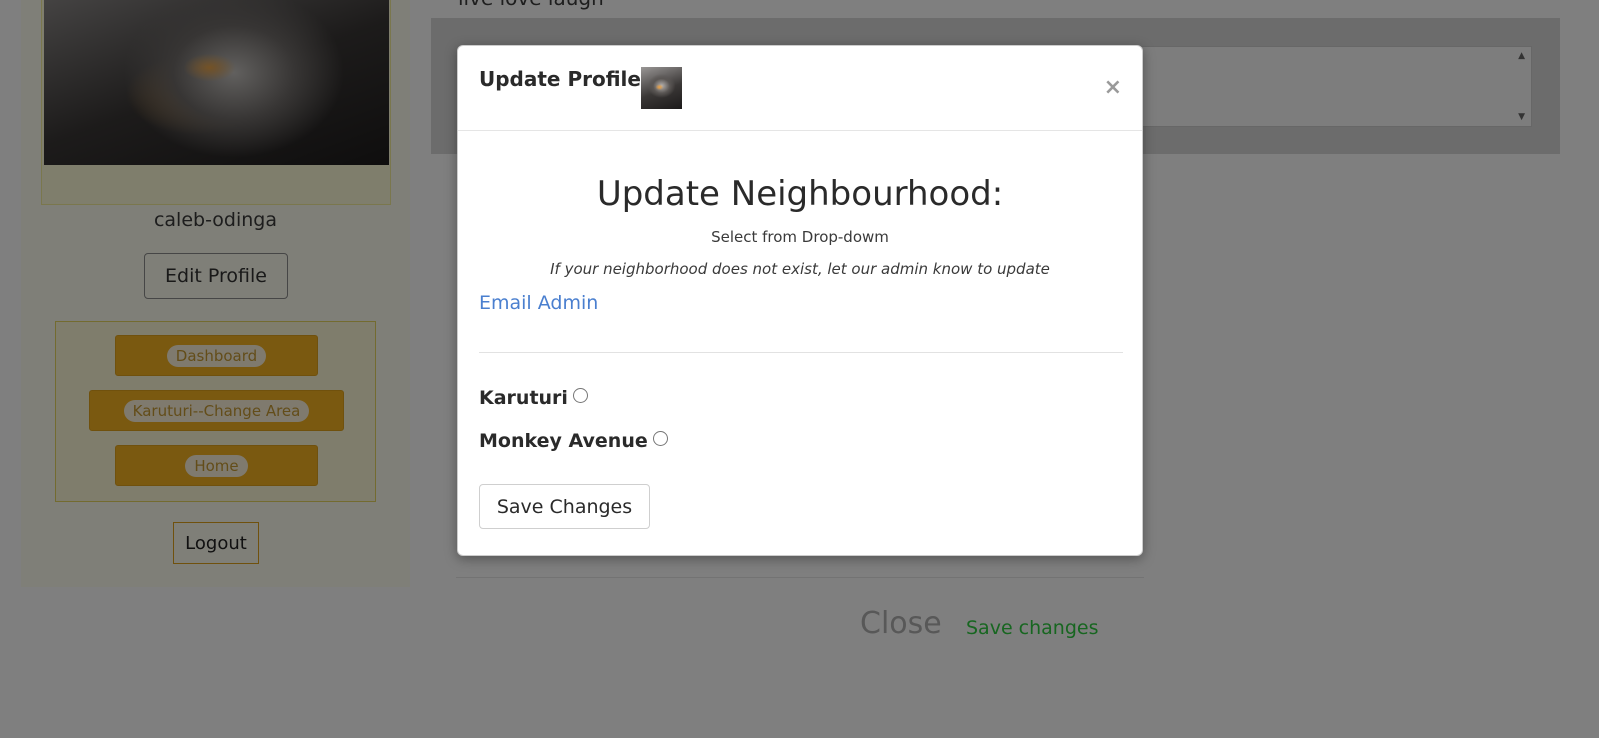 Image resolution: width=1599 pixels, height=738 pixels. I want to click on neighbourhood-heading: Update Neighbourhood:, so click(800, 194).